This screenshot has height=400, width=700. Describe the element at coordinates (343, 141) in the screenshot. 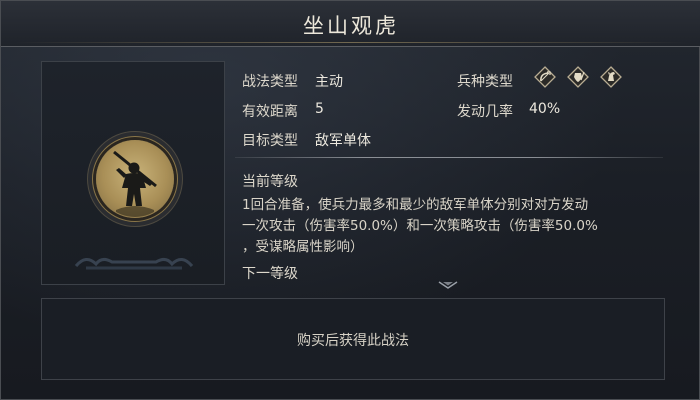

I see `target-value: 敌军单体` at that location.